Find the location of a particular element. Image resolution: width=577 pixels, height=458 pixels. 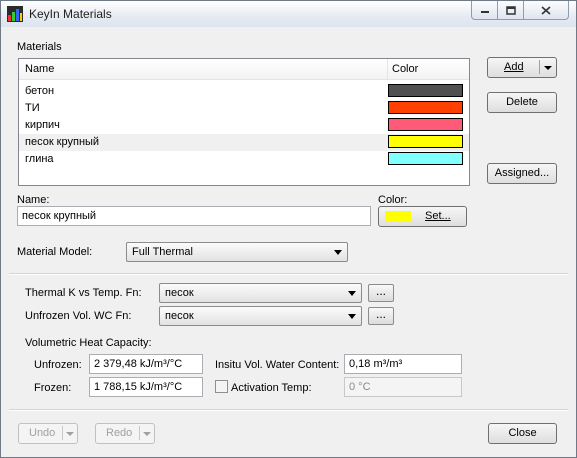

undo-button: Undo is located at coordinates (48, 433).